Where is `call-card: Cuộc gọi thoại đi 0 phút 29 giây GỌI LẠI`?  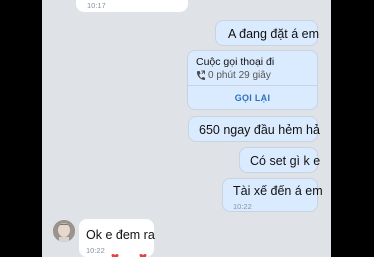 call-card: Cuộc gọi thoại đi 0 phút 29 giây GỌI LẠI is located at coordinates (252, 80).